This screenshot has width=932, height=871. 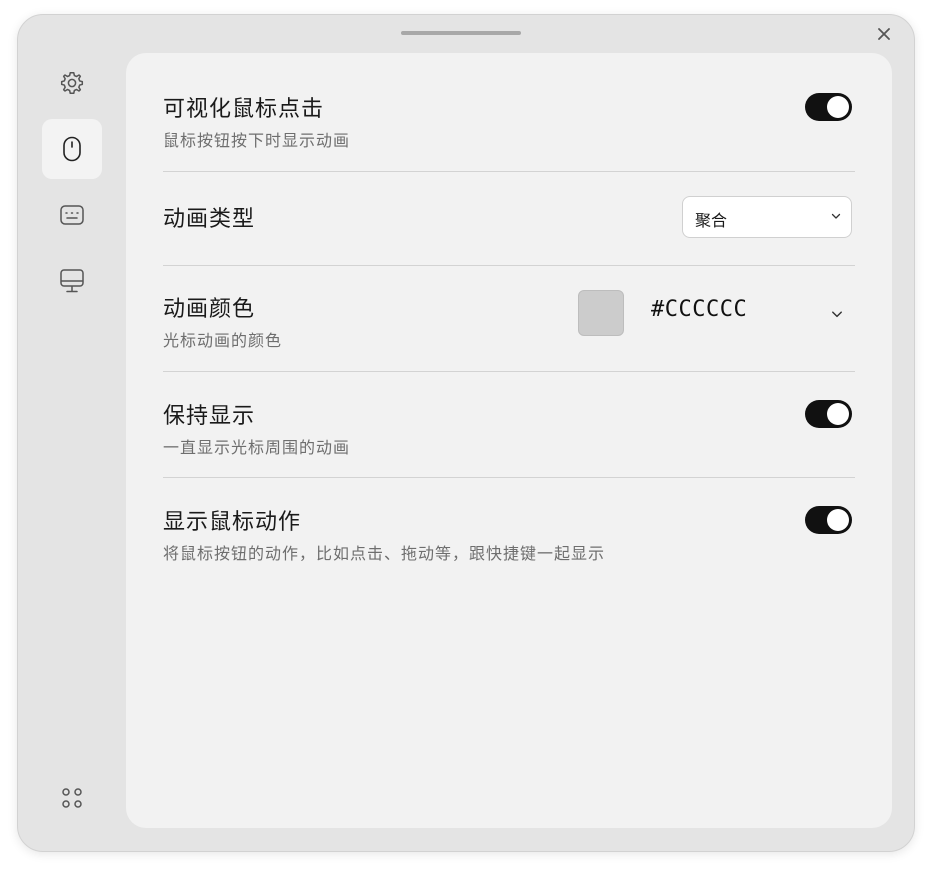 I want to click on monitor-icon, so click(x=72, y=281).